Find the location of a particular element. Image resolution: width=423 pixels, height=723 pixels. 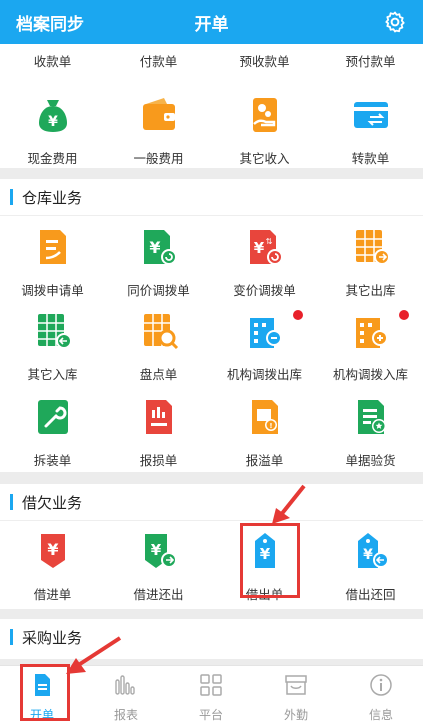

borrow-in-icon: ¥ is located at coordinates (52, 551).